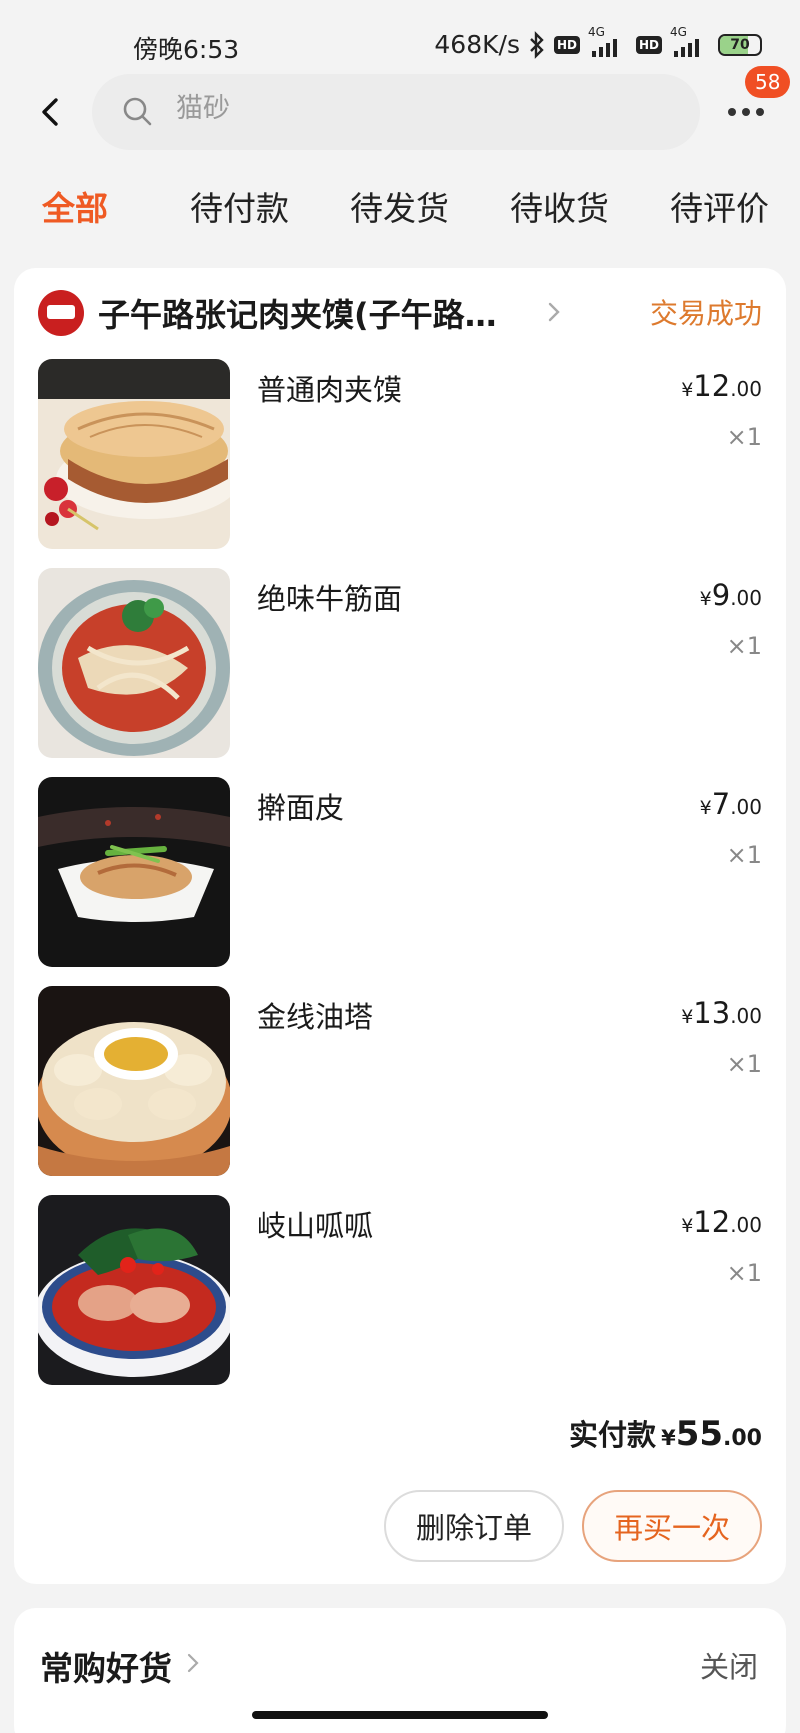  Describe the element at coordinates (61, 313) in the screenshot. I see `shop-logo` at that location.